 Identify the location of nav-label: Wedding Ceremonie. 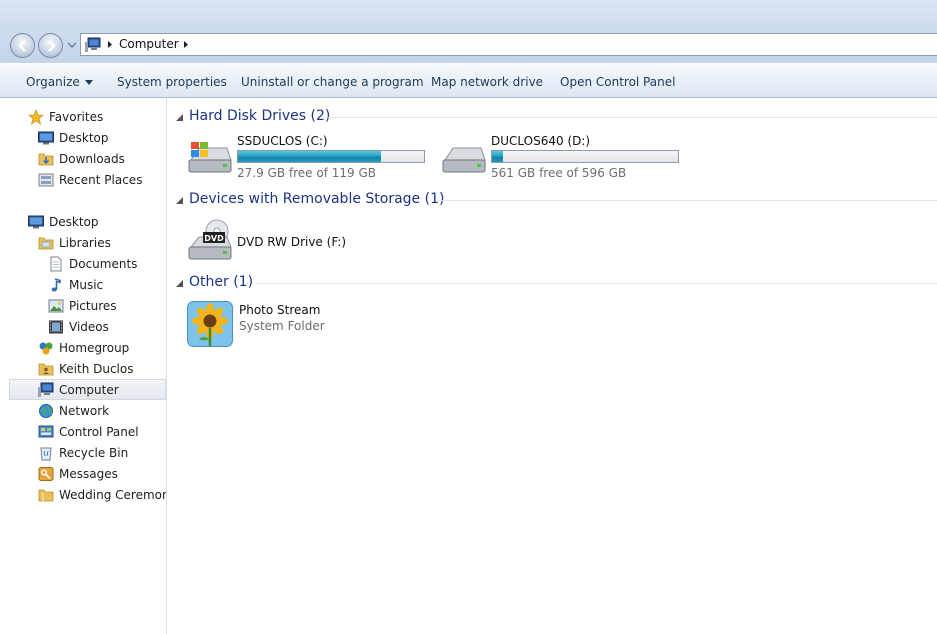
(112, 495).